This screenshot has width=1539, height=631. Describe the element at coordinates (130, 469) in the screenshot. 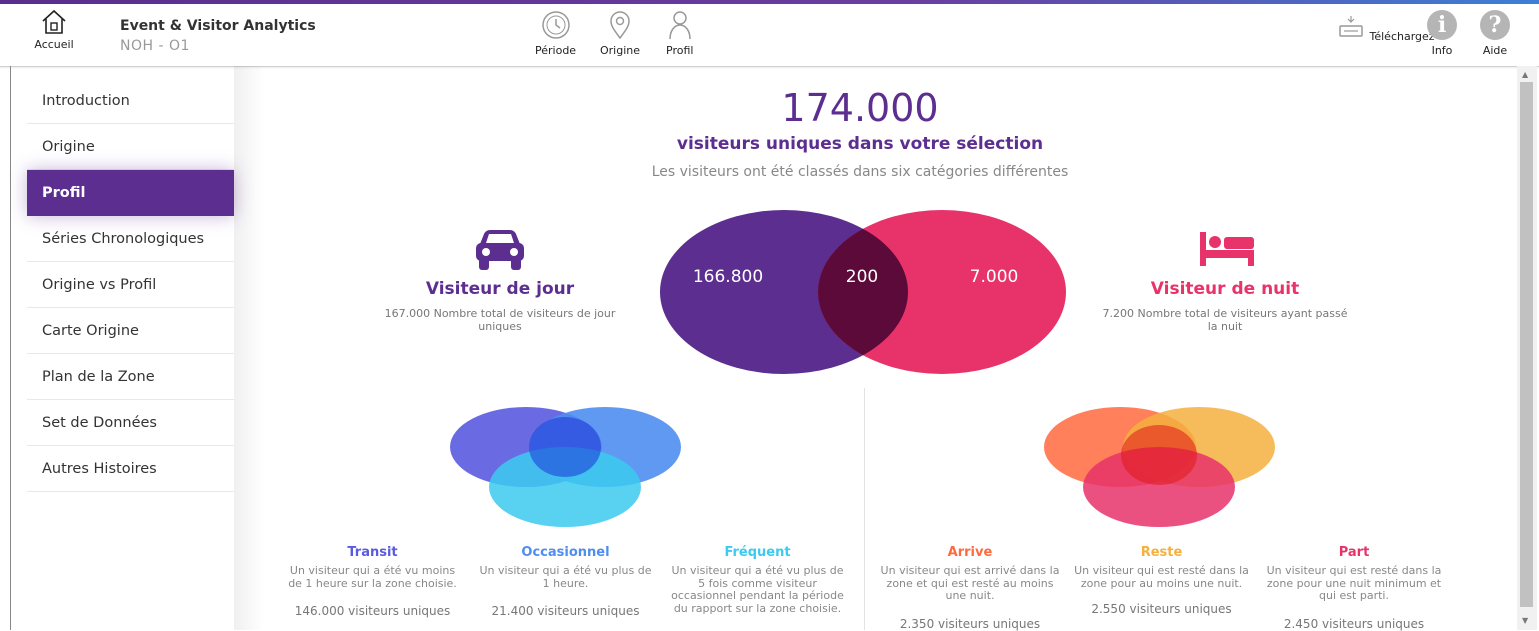

I see `sidebar-item-autres-histoires: Autres Histoires` at that location.